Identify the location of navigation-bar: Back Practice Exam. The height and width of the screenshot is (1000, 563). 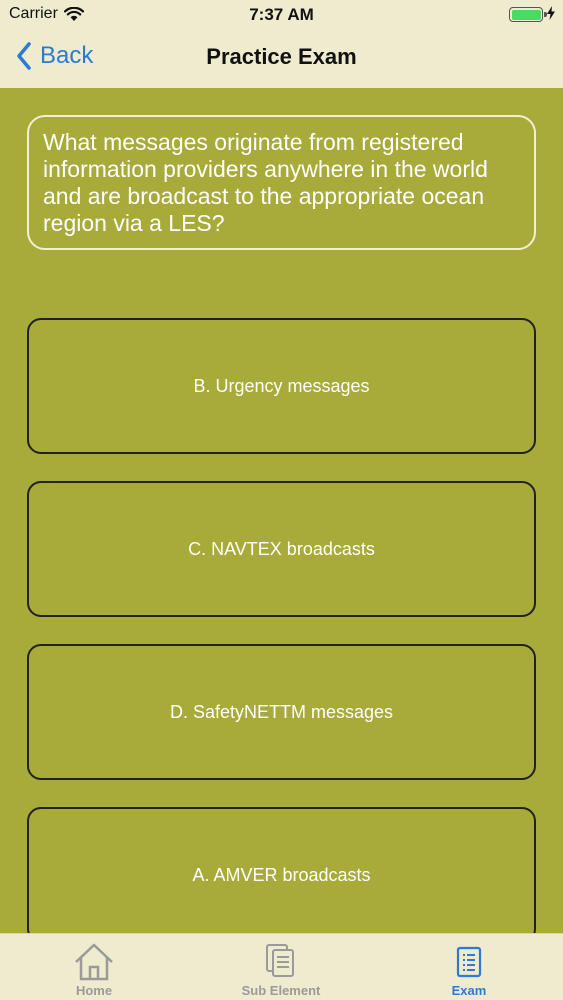
(281, 59).